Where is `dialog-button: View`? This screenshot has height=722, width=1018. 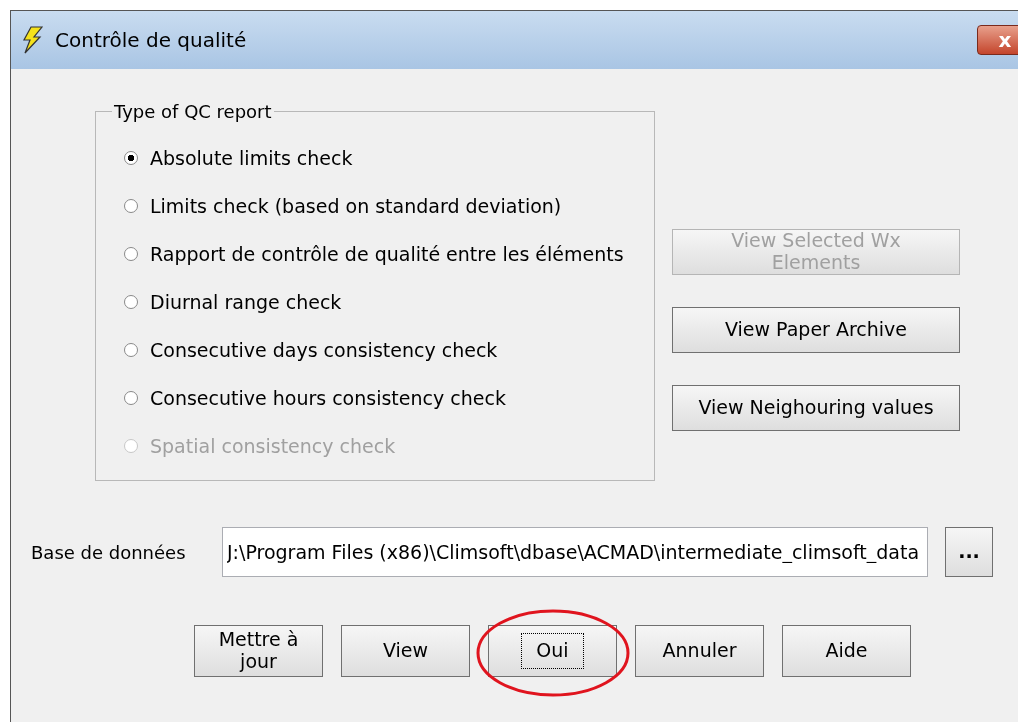
dialog-button: View is located at coordinates (405, 651).